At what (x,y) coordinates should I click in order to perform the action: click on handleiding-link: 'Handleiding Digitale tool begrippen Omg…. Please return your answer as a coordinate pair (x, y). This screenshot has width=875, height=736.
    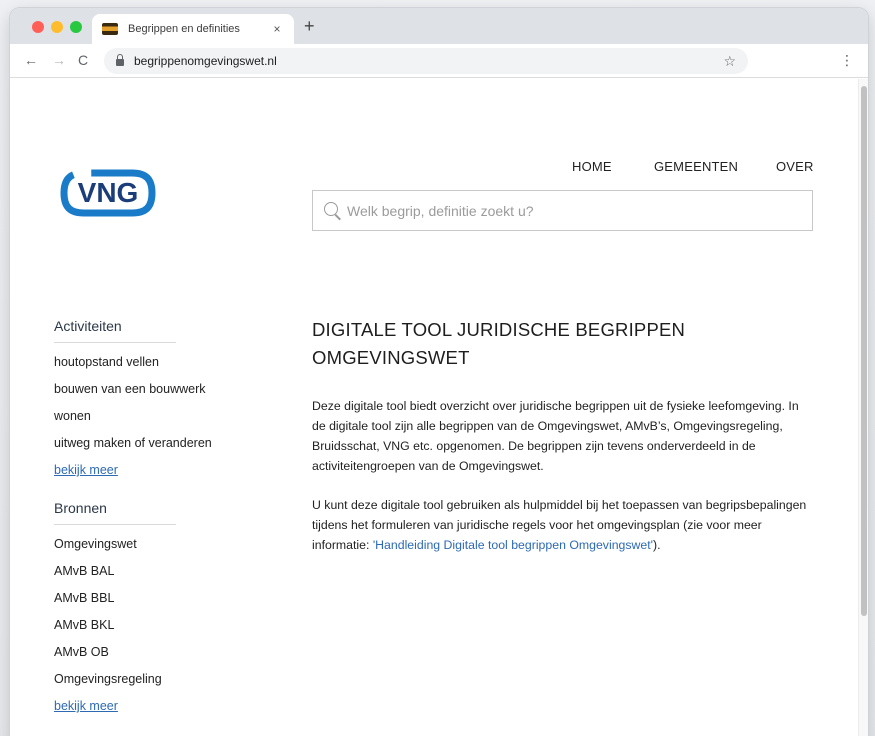
    Looking at the image, I should click on (513, 545).